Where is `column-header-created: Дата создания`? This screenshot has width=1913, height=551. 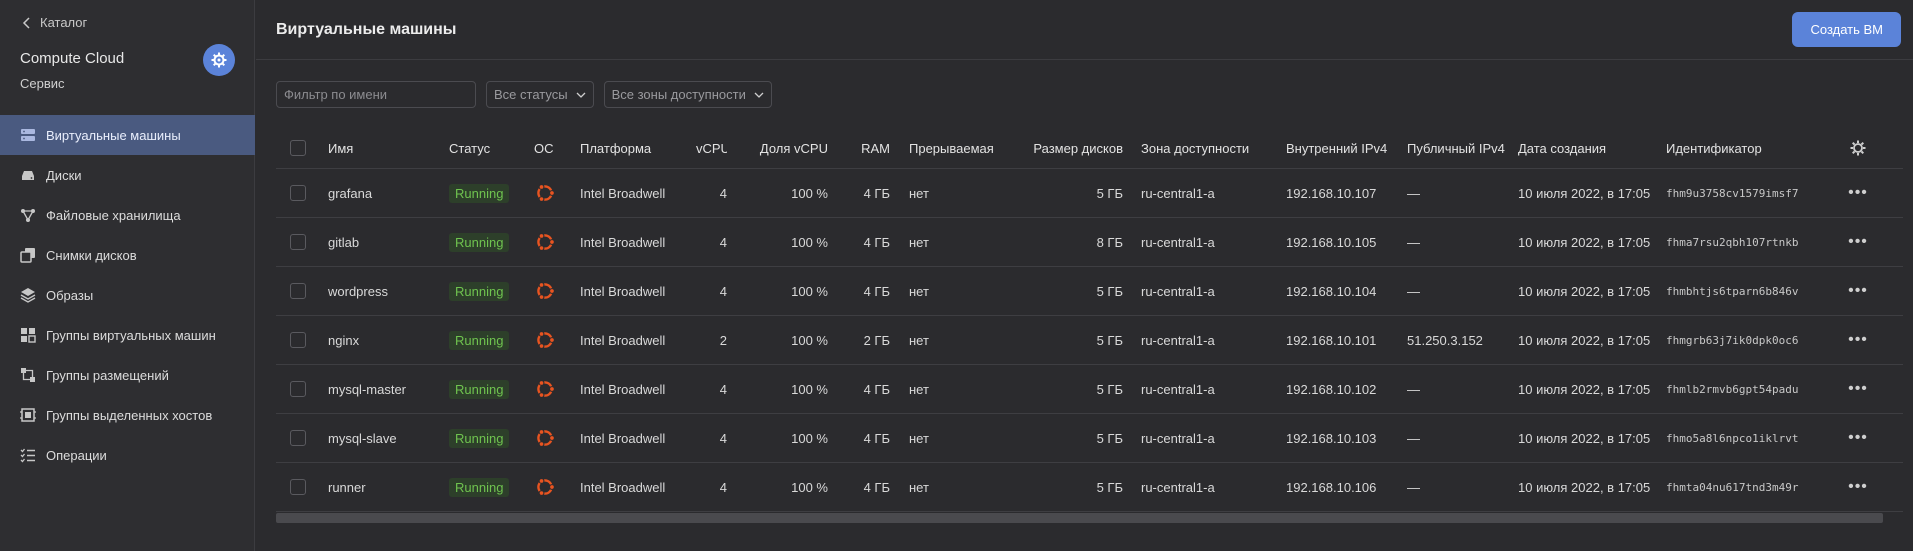
column-header-created: Дата создания is located at coordinates (1592, 148).